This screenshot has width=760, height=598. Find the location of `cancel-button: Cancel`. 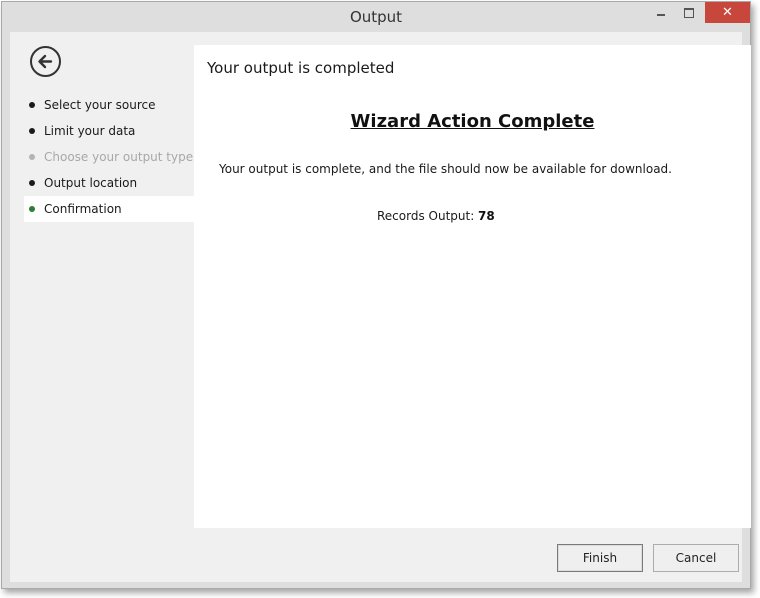

cancel-button: Cancel is located at coordinates (696, 558).